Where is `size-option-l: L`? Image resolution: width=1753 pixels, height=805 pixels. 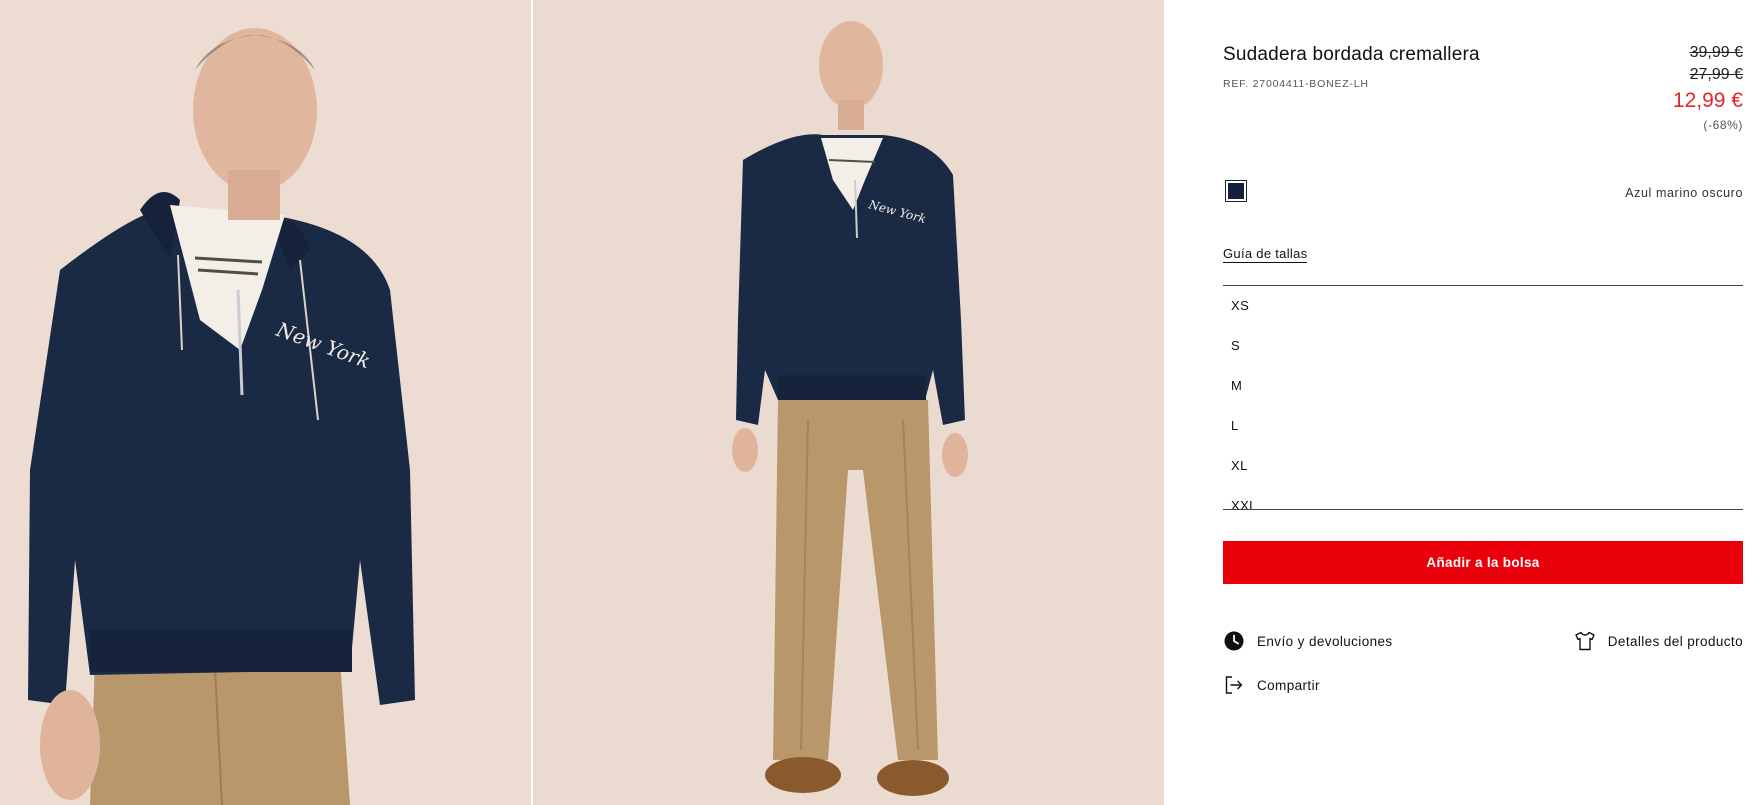 size-option-l: L is located at coordinates (1483, 426).